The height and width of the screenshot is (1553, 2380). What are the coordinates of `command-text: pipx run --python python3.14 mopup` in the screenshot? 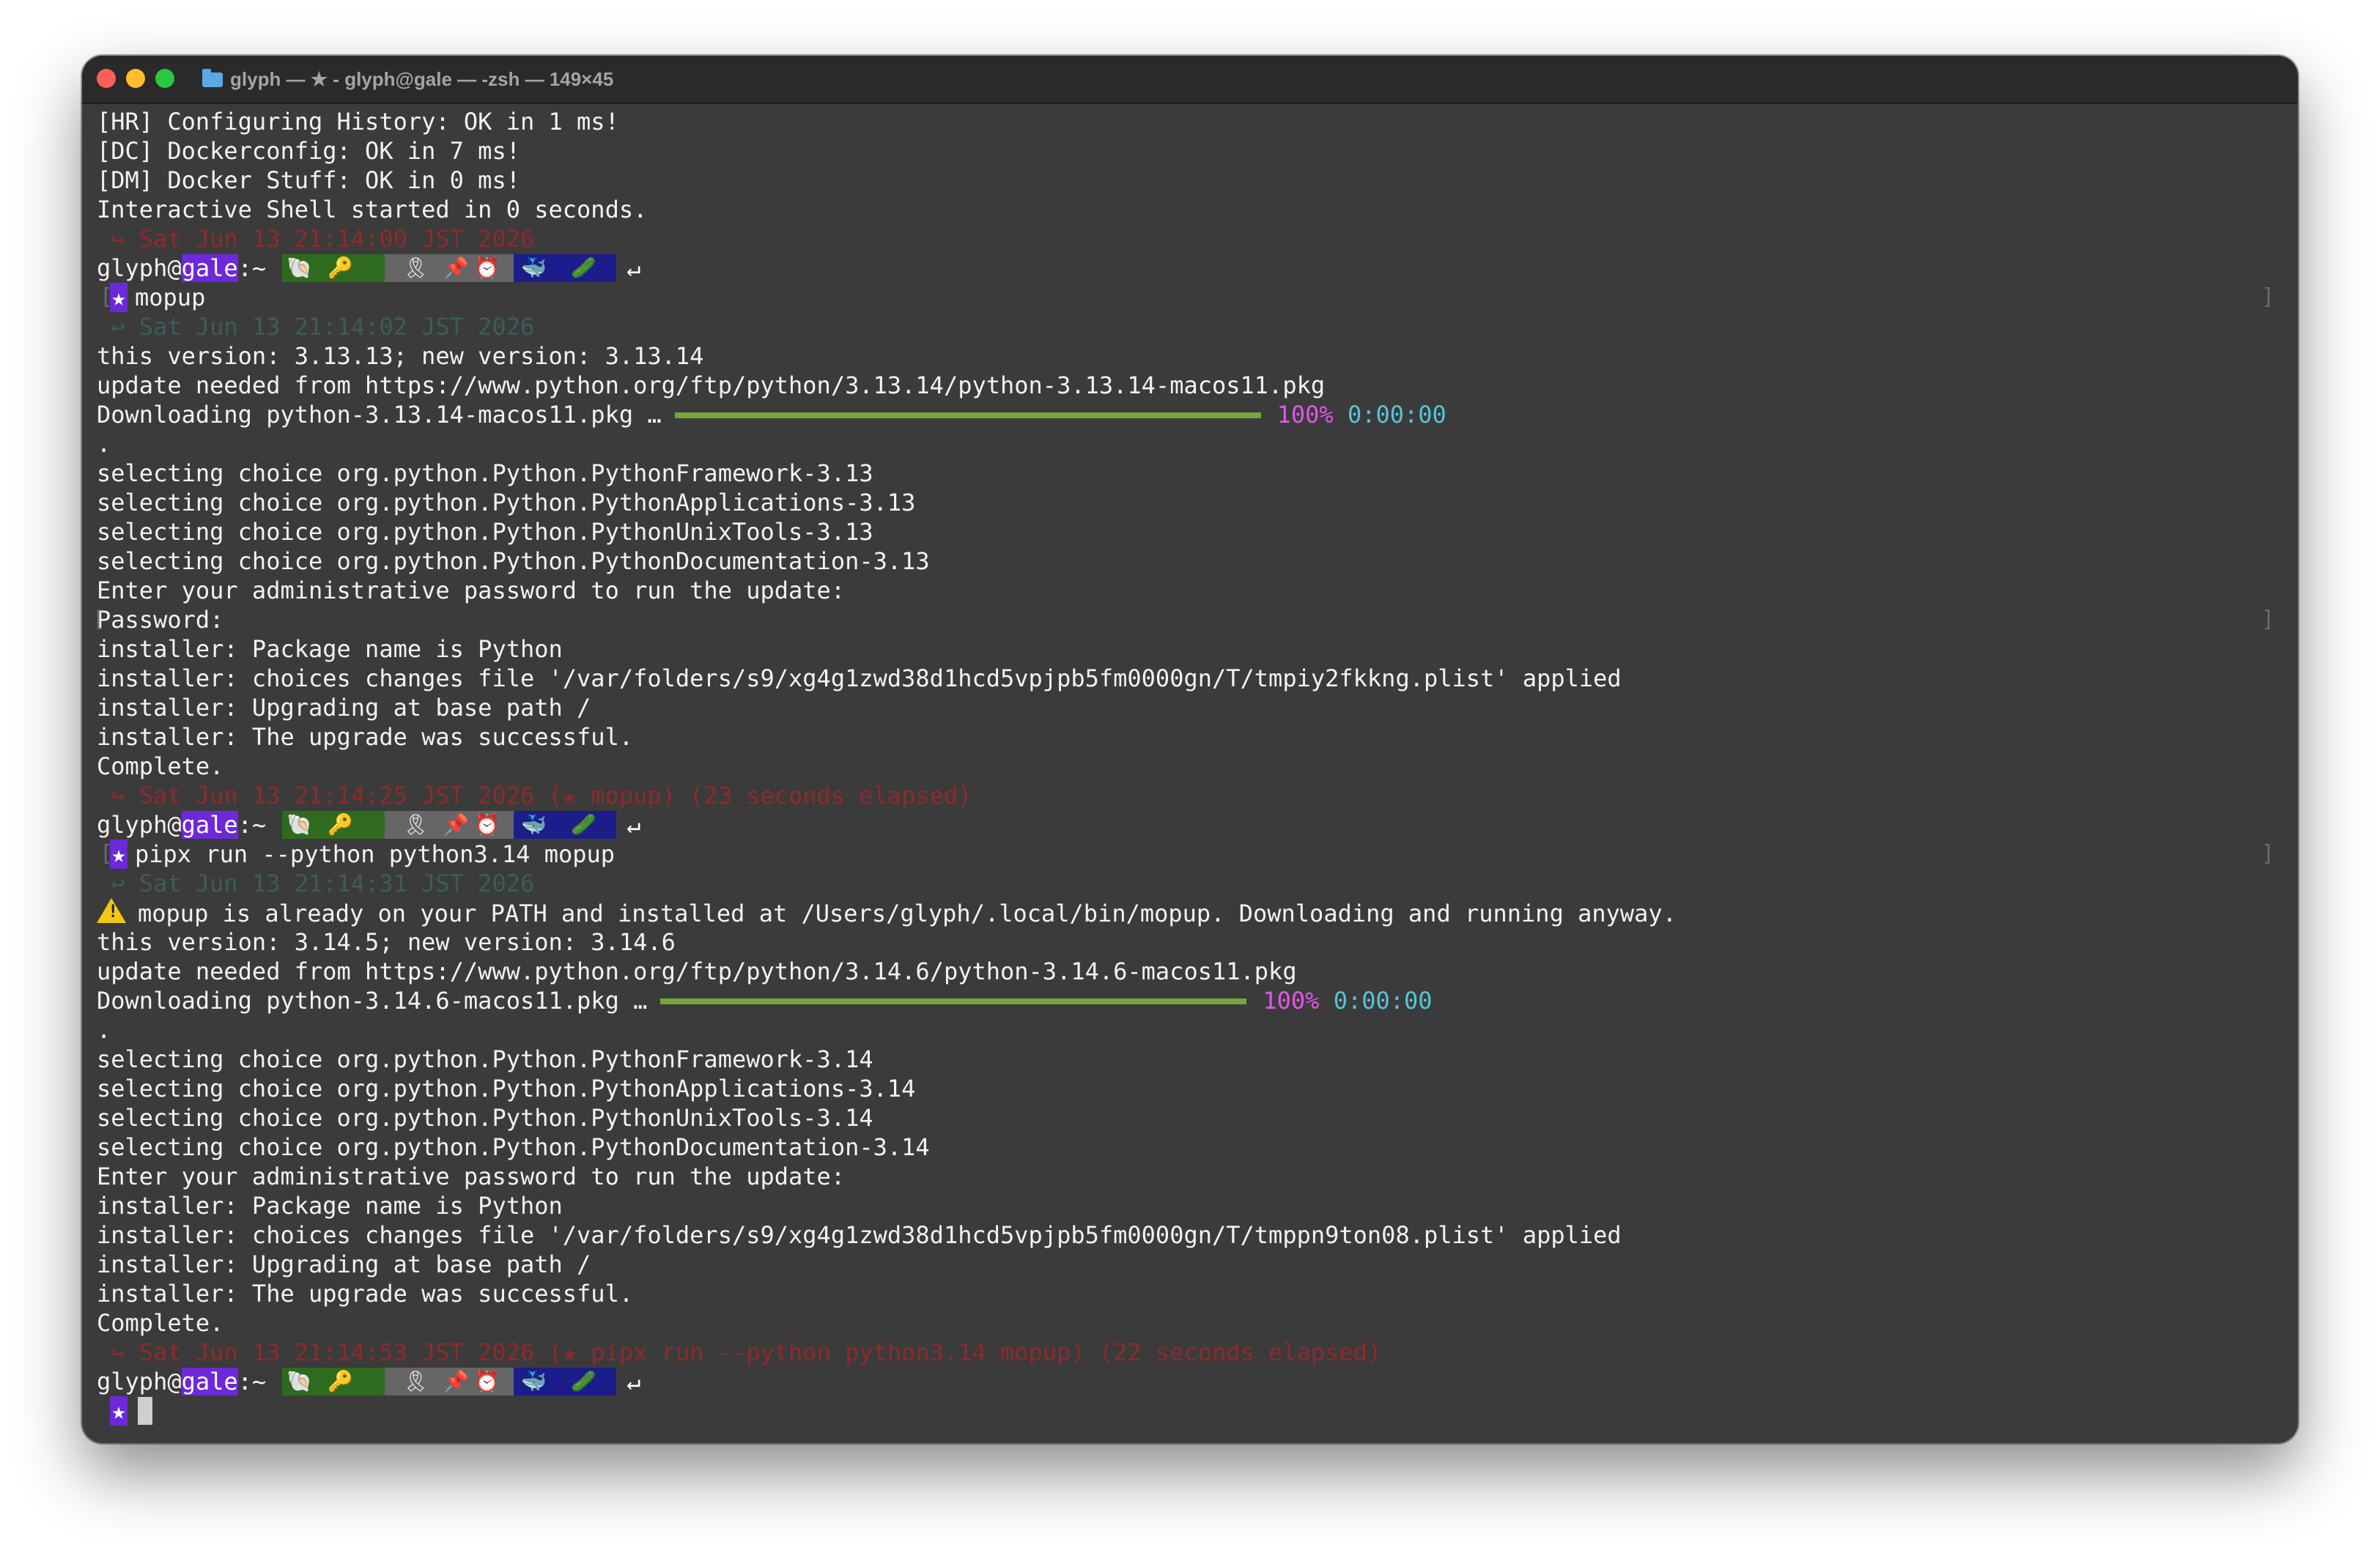 It's located at (375, 854).